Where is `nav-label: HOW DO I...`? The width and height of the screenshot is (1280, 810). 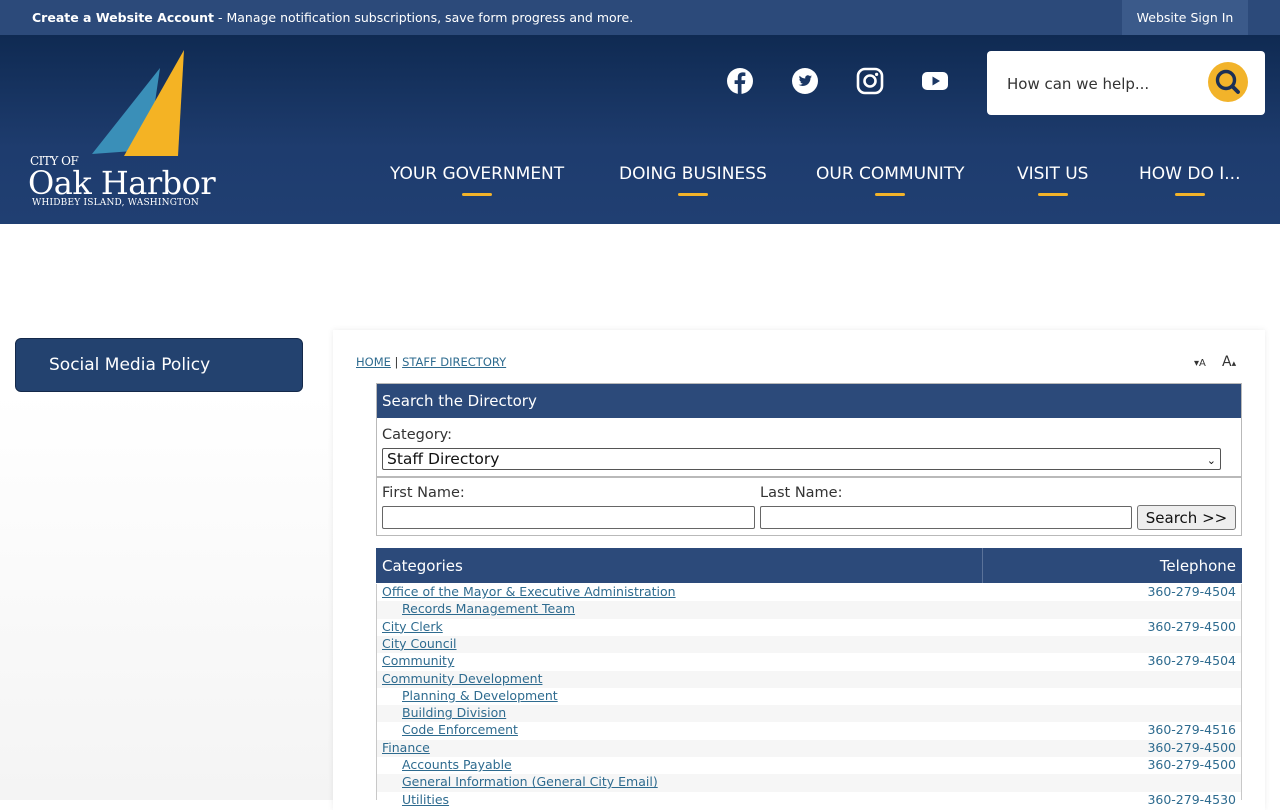
nav-label: HOW DO I... is located at coordinates (1190, 174).